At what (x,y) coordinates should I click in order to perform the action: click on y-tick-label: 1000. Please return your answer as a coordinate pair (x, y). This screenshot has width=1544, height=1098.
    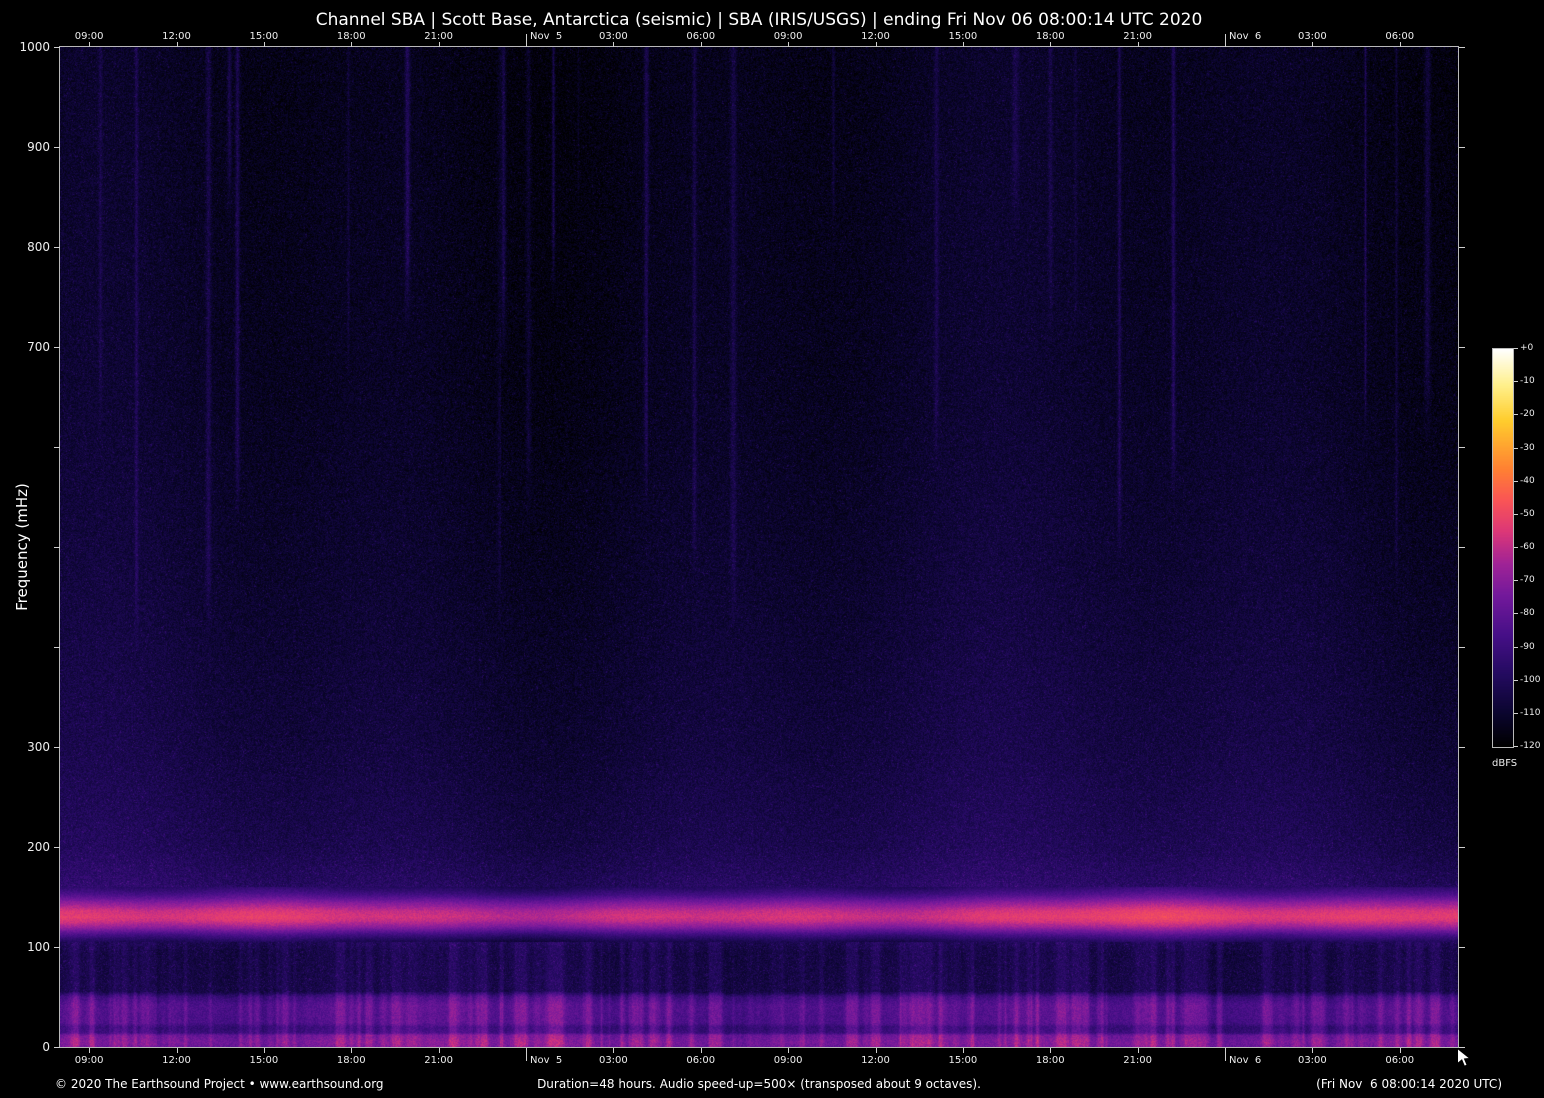
    Looking at the image, I should click on (34, 47).